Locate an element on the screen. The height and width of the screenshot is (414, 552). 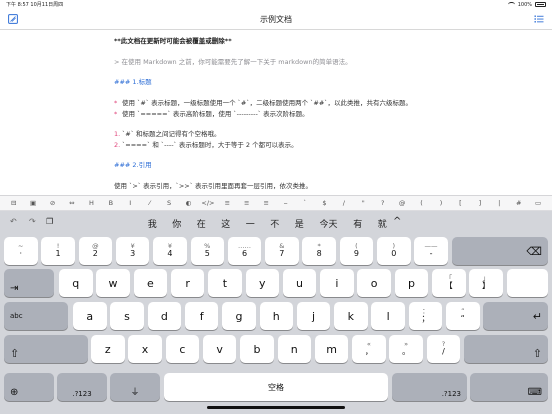
toolbar-button: ⊟ is located at coordinates (13, 203).